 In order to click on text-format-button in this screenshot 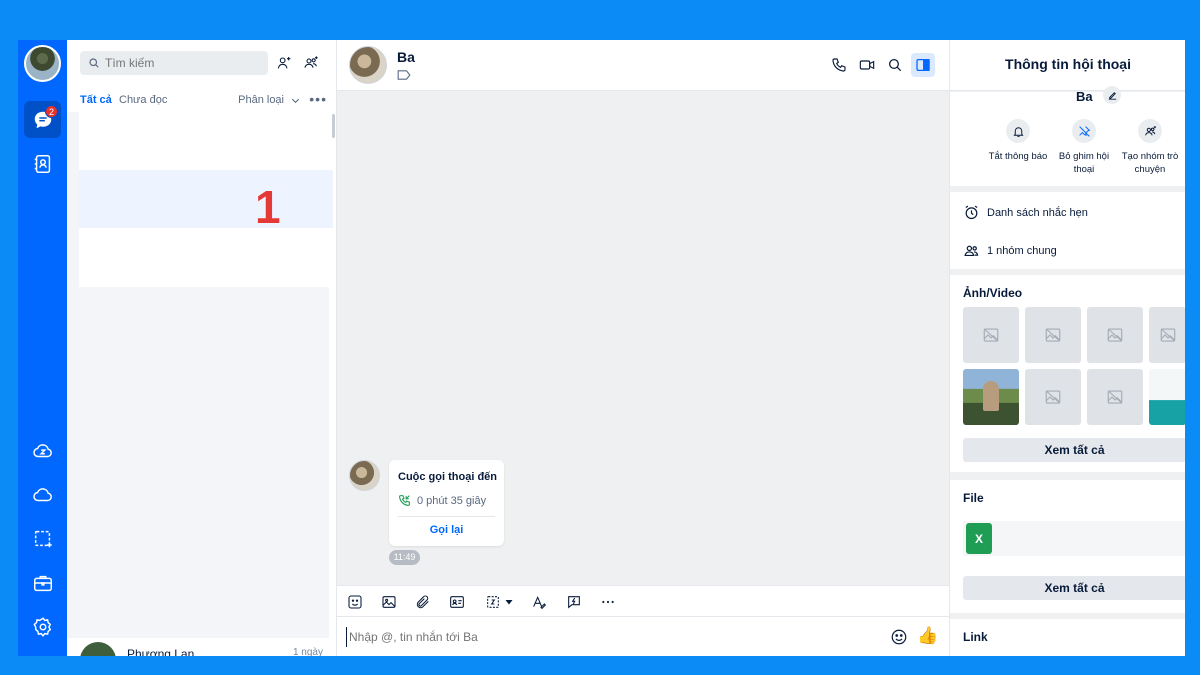, I will do `click(539, 602)`.